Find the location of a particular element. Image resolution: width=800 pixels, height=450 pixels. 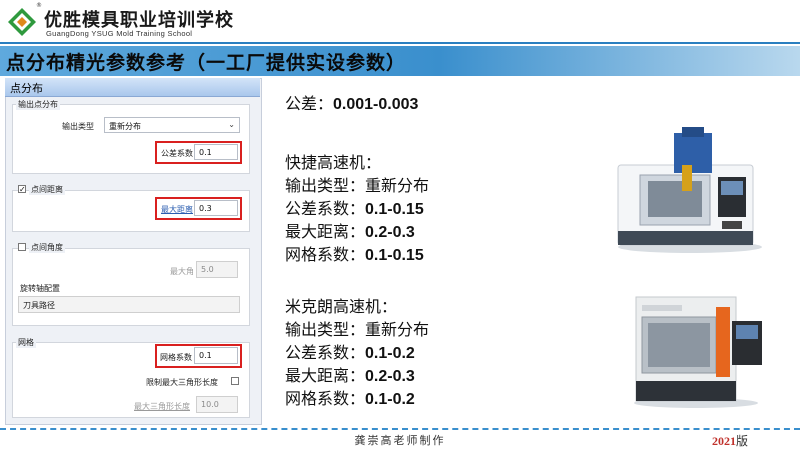

mesh-group-label: 网格 is located at coordinates (26, 342).